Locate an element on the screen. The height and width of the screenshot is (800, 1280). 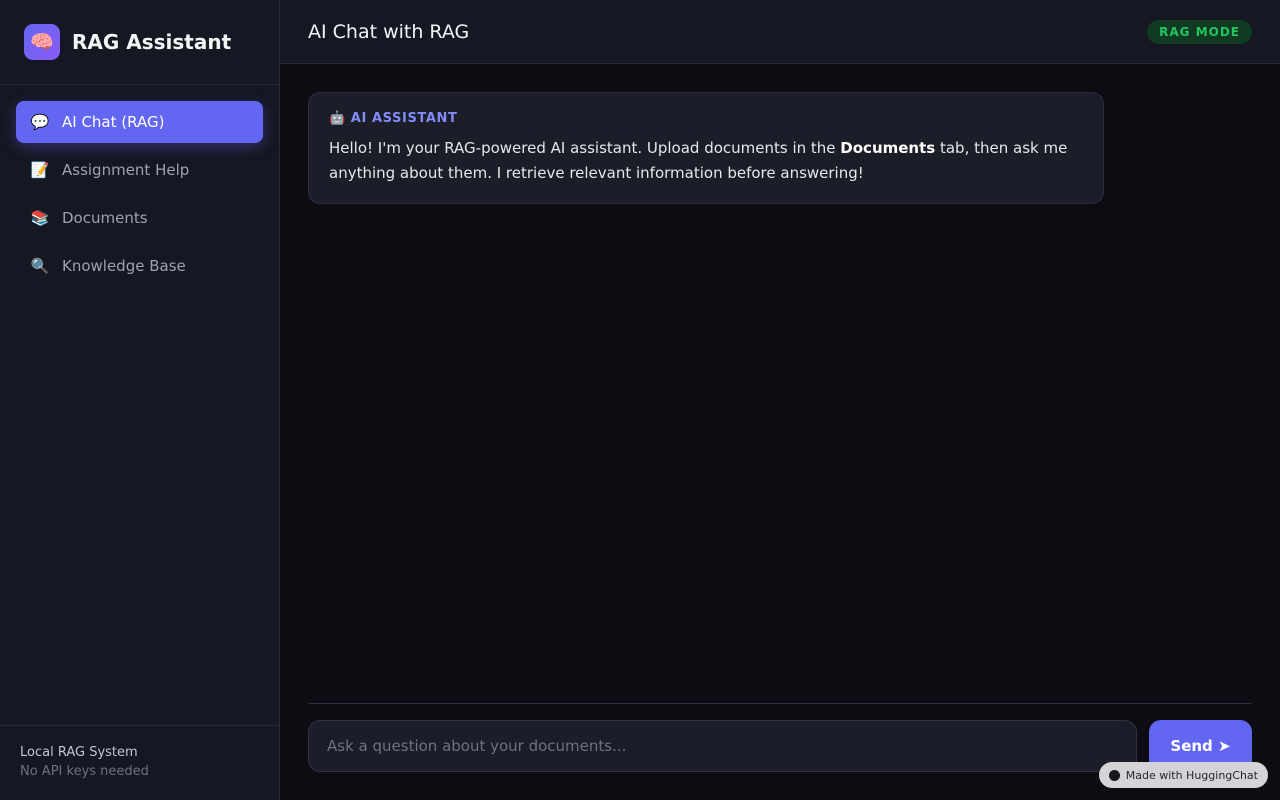
books-icon: 📚 is located at coordinates (40, 217).